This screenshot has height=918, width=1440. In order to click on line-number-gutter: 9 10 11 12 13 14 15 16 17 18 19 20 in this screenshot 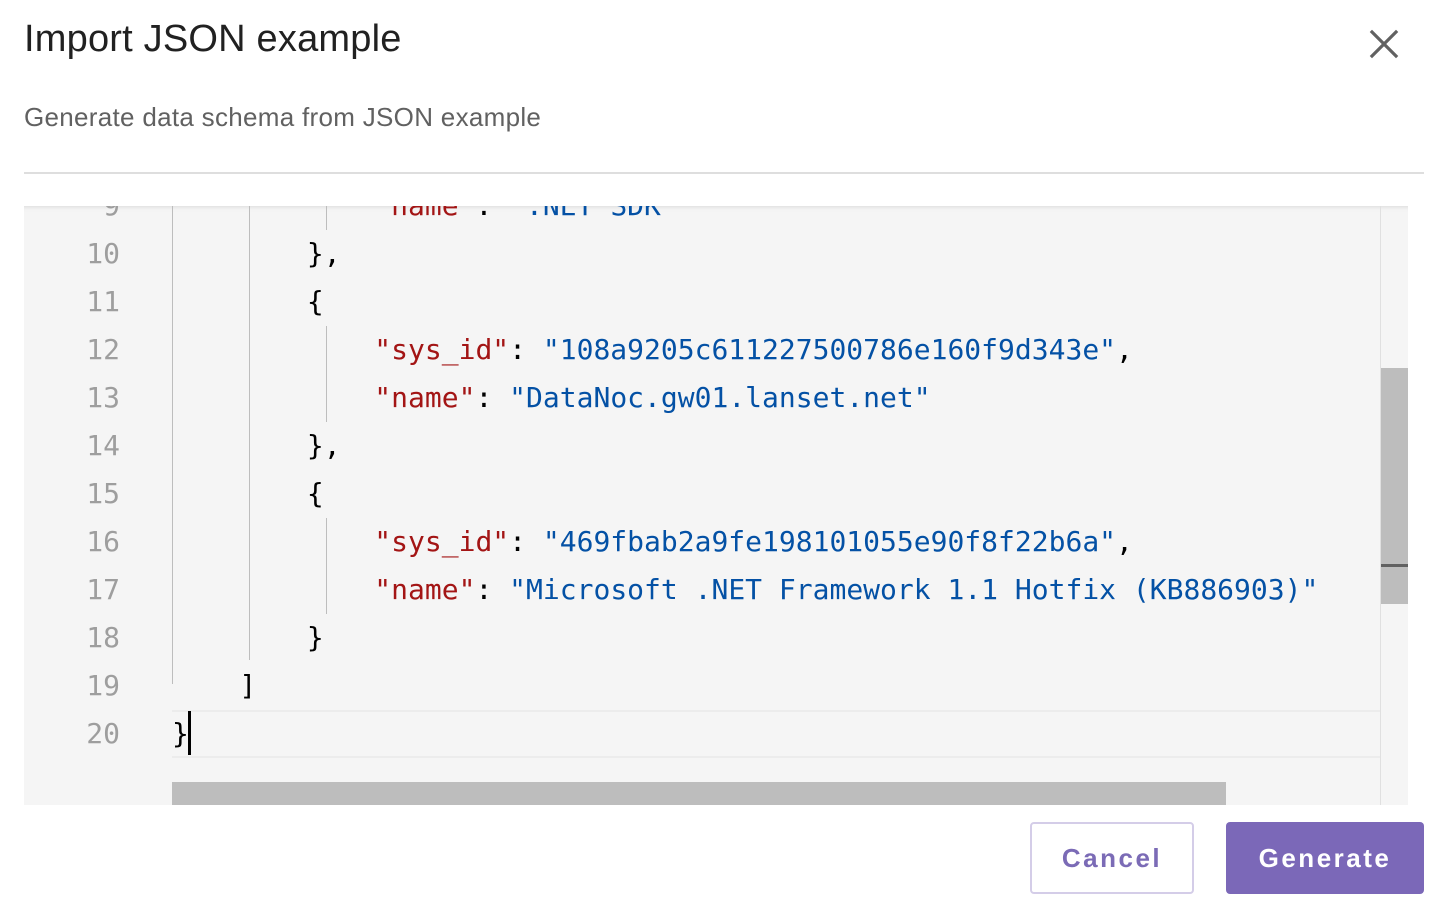, I will do `click(98, 505)`.